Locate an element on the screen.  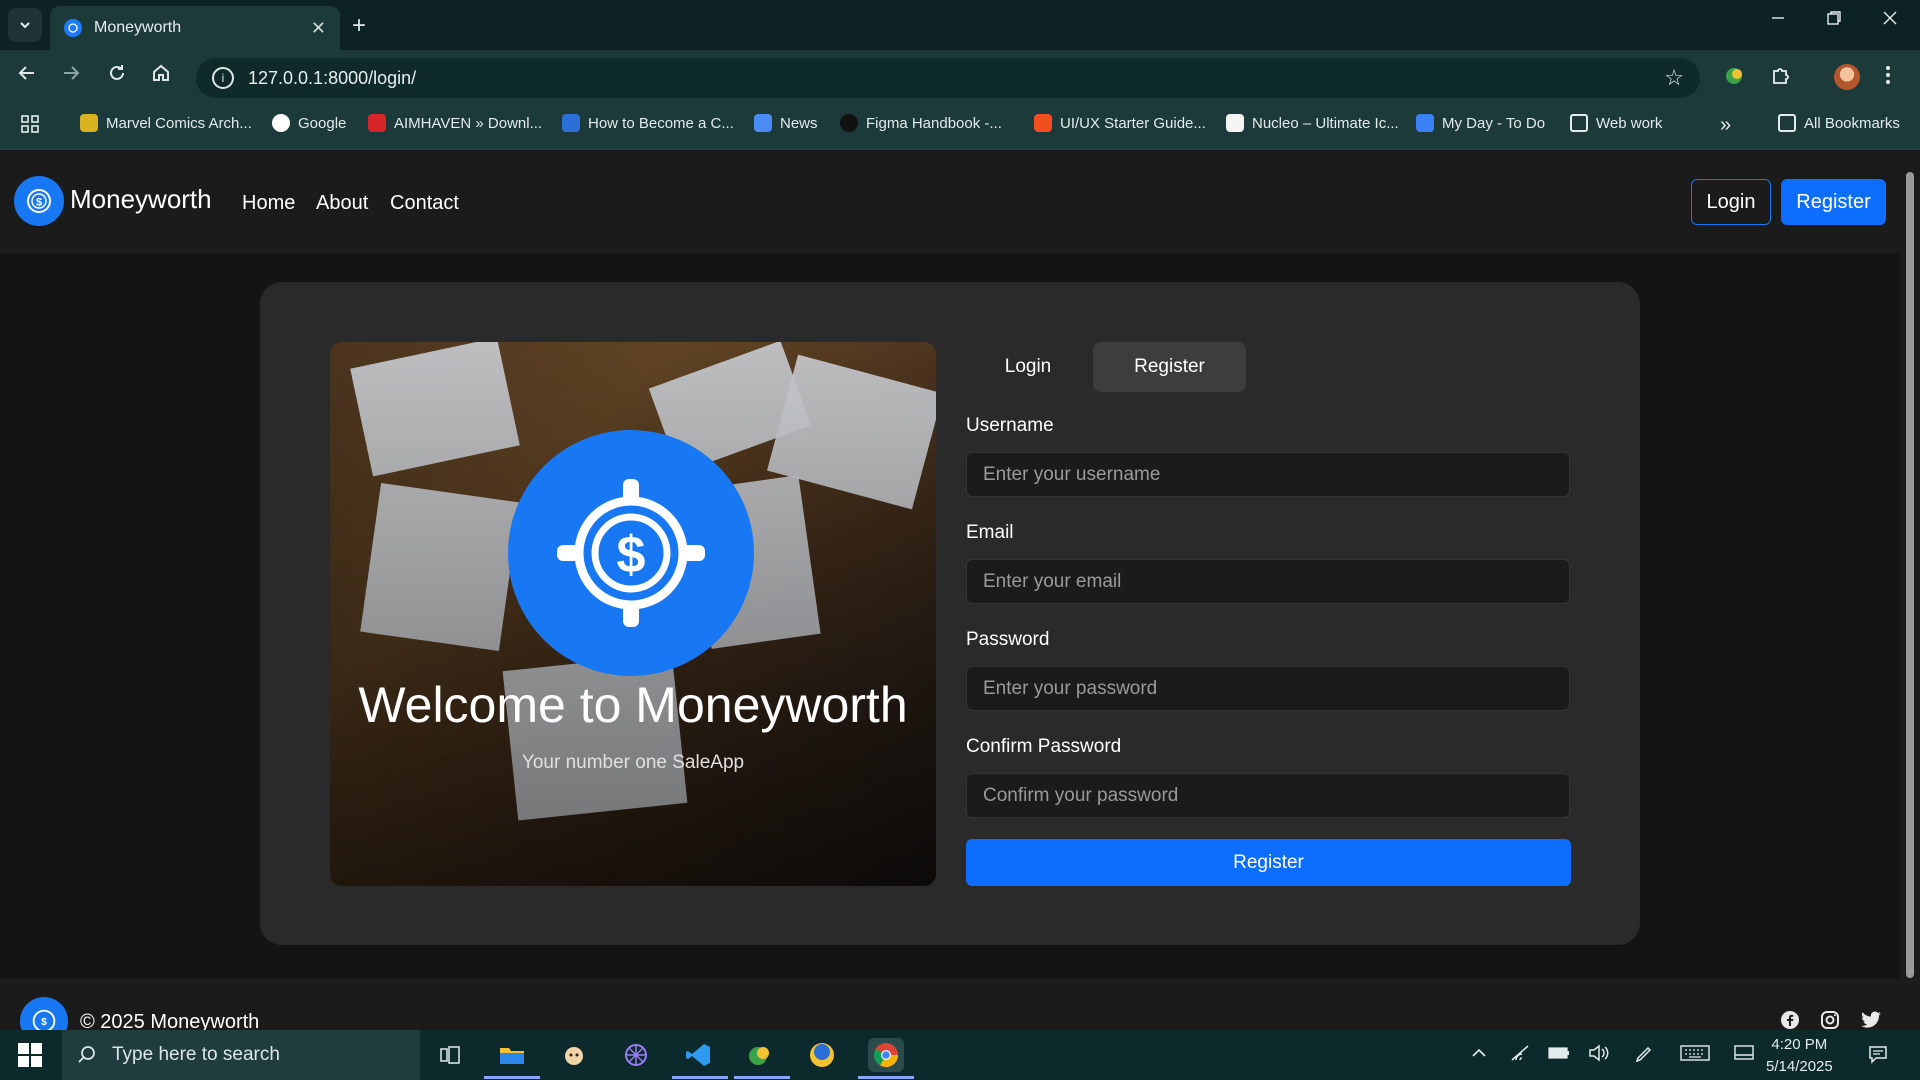
minimize-icon is located at coordinates (1778, 20).